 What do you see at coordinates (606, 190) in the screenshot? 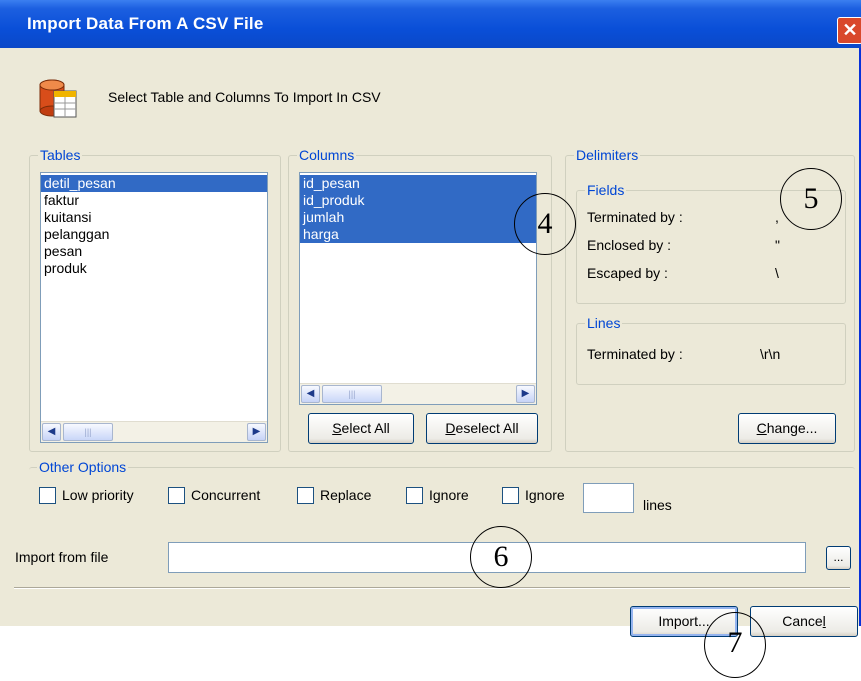
I see `fields-legend: Fields` at bounding box center [606, 190].